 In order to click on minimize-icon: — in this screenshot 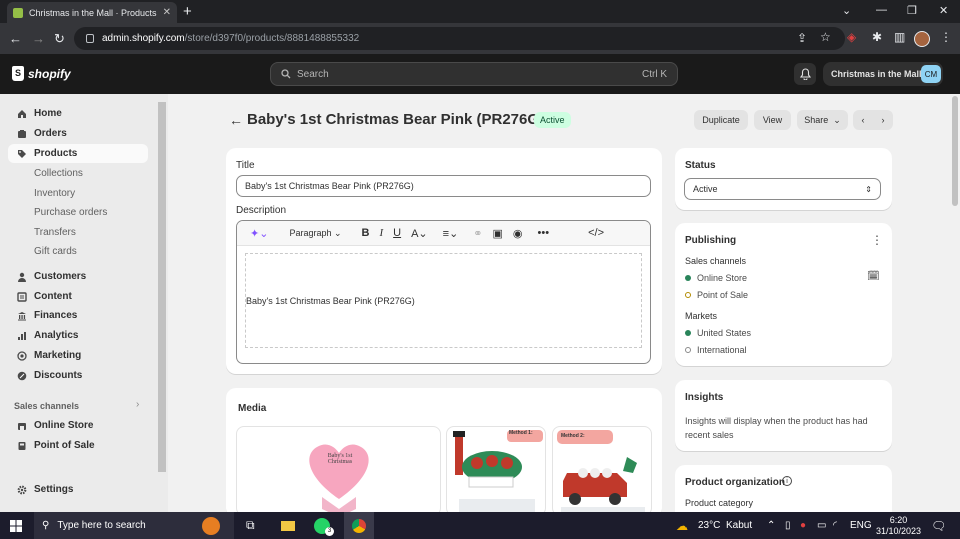, I will do `click(881, 10)`.